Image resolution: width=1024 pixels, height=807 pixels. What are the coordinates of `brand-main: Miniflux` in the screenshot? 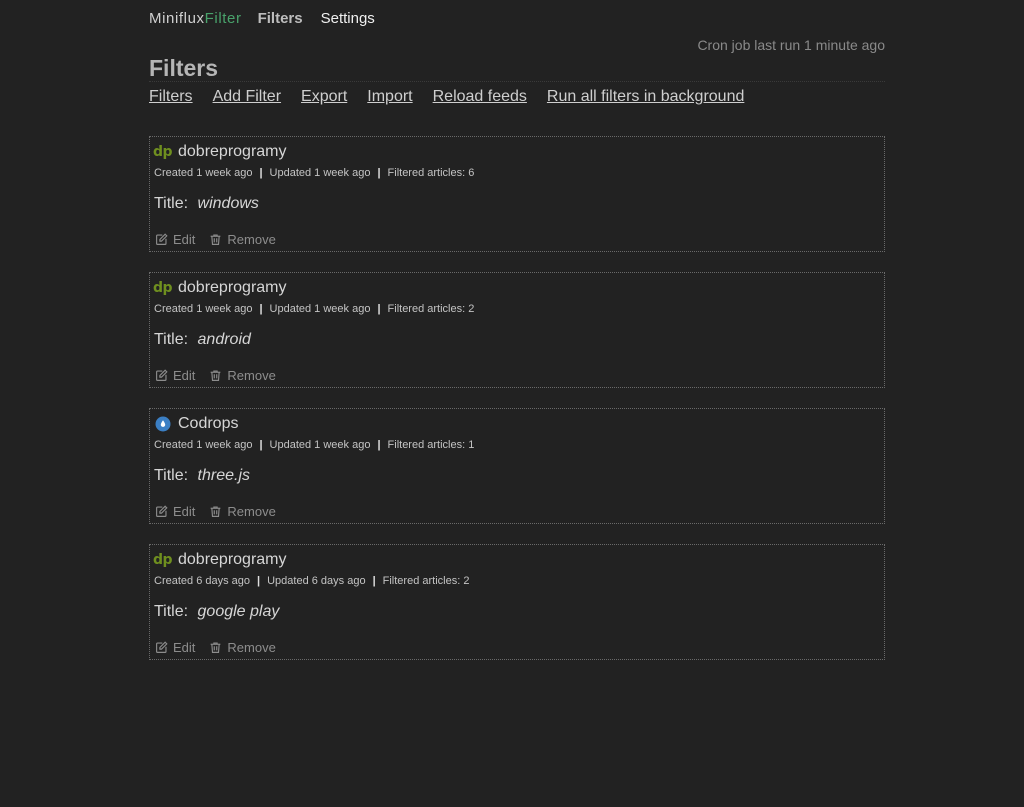 It's located at (177, 18).